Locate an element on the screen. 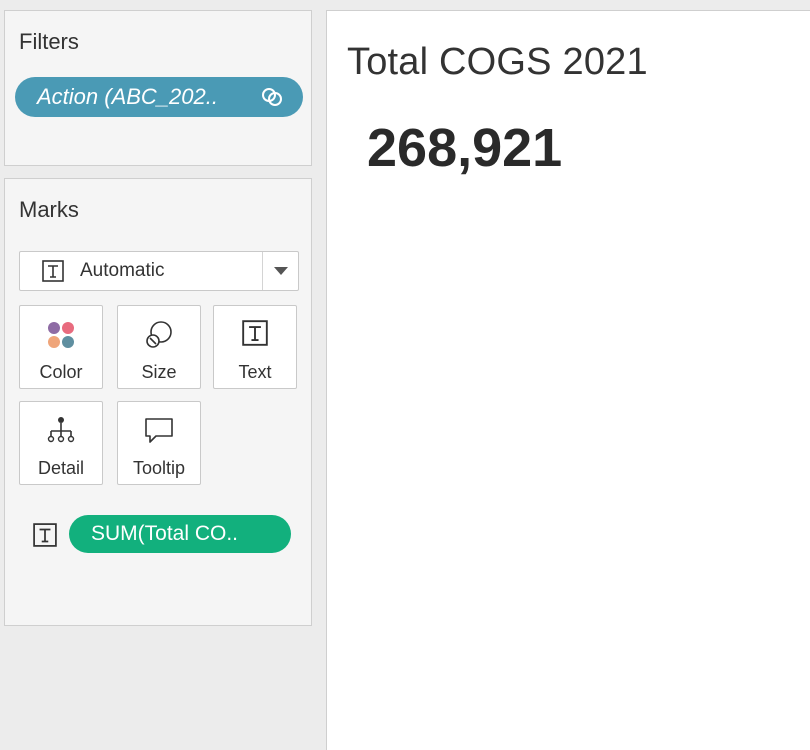  tooltip-card: Tooltip is located at coordinates (159, 443).